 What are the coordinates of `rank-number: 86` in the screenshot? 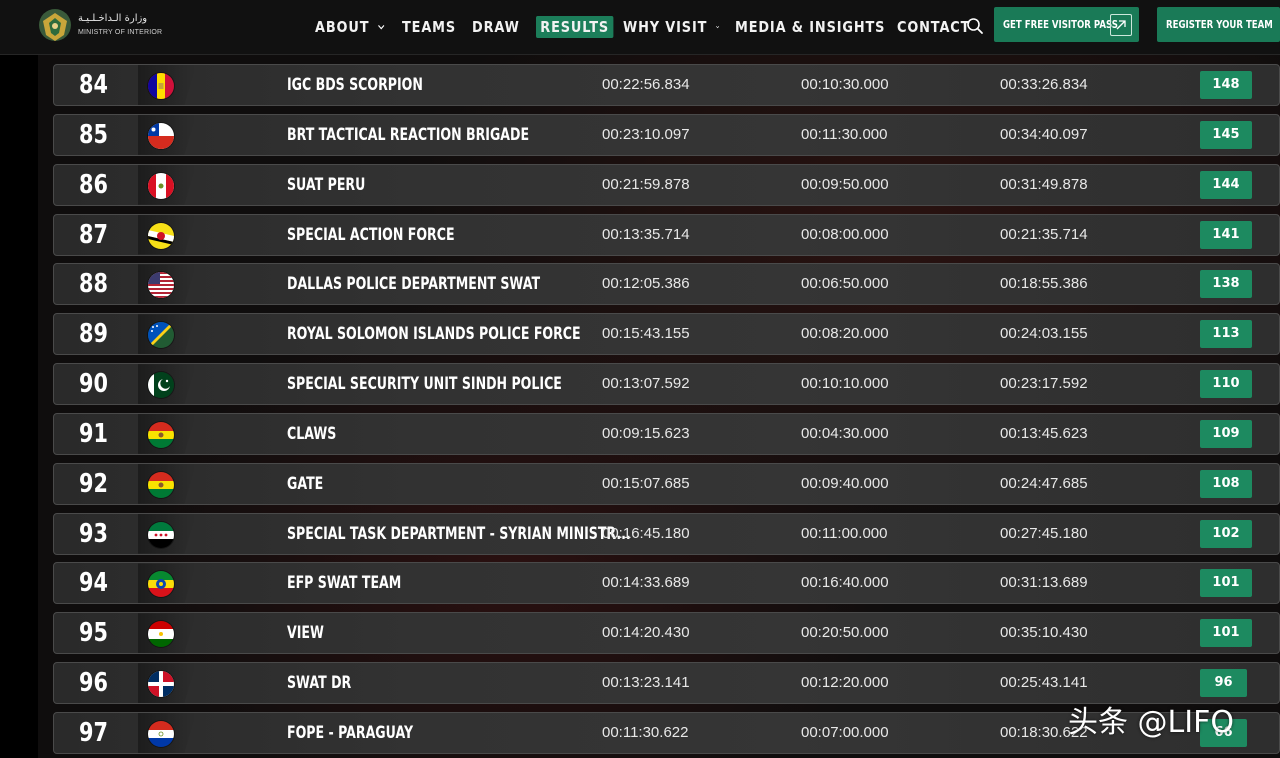 It's located at (93, 184).